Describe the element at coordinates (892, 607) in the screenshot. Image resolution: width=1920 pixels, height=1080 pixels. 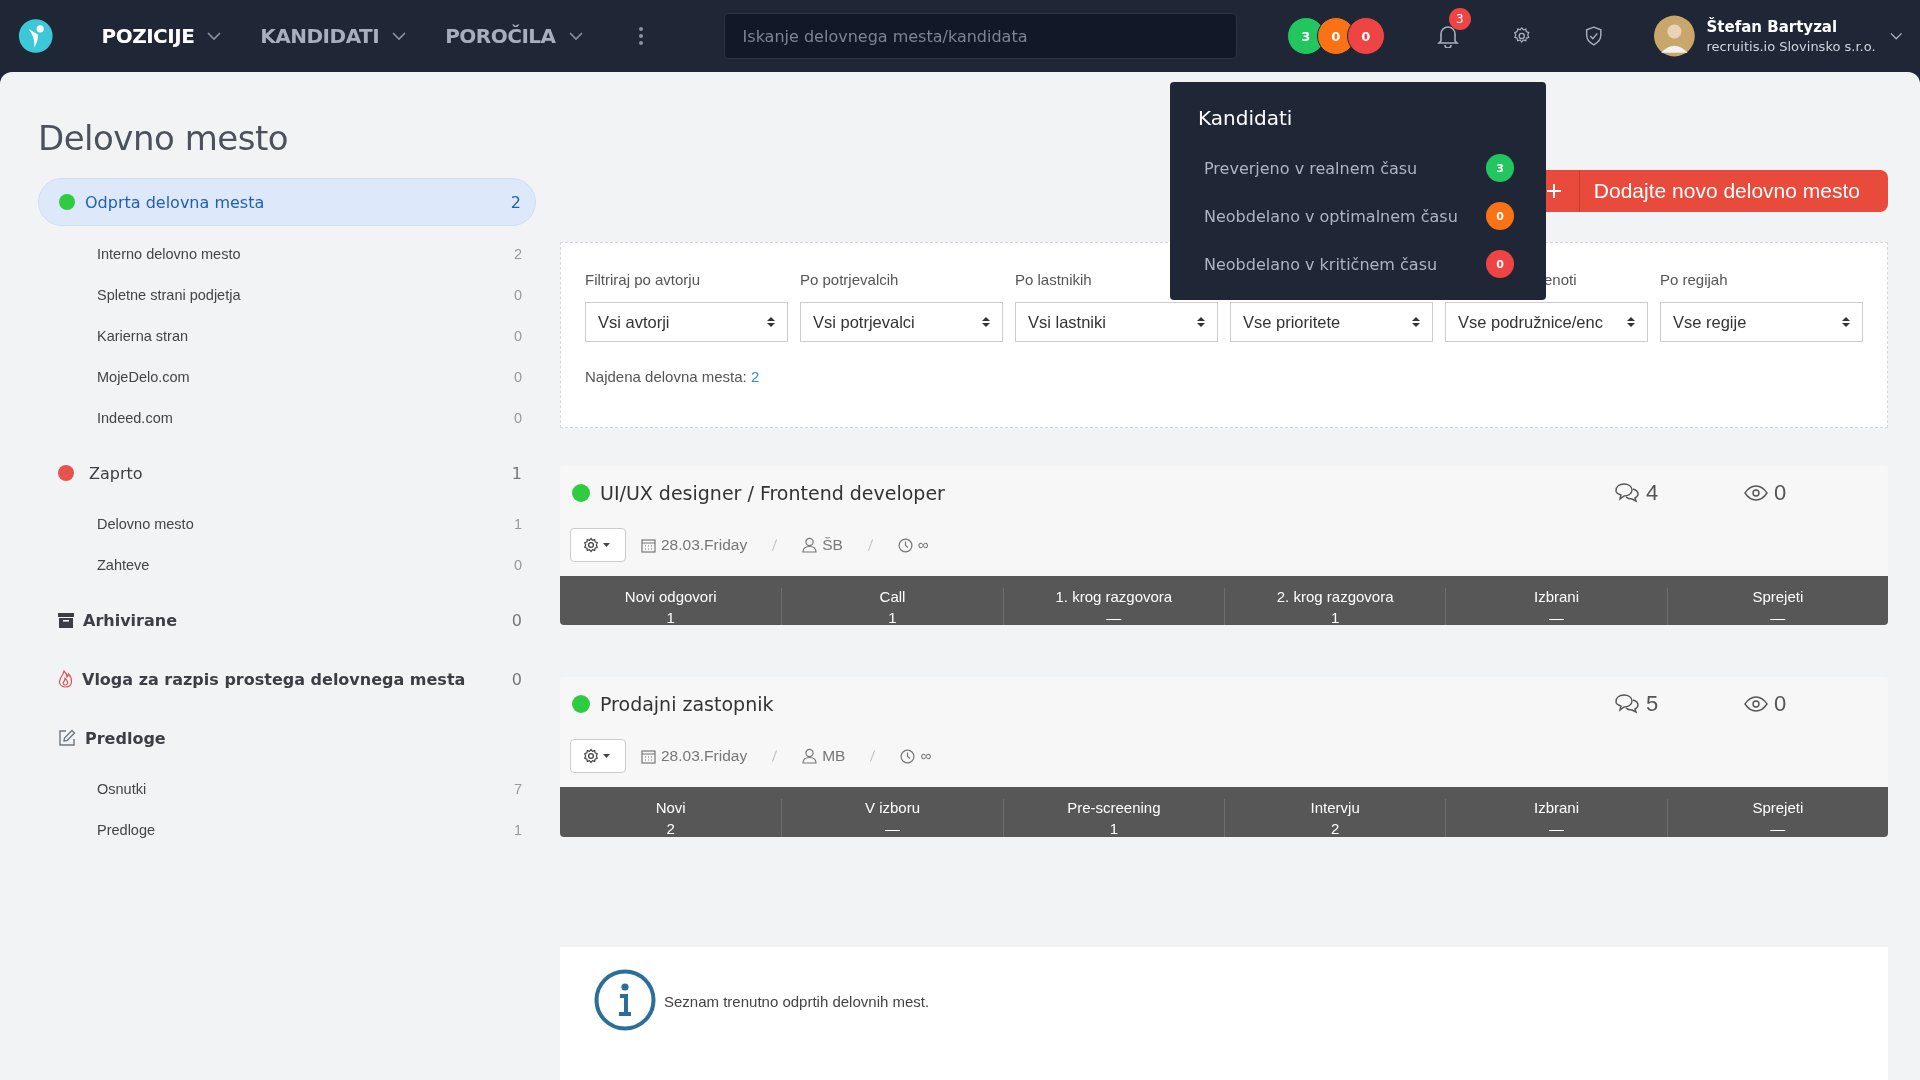
I see `pipeline-stage: Call 1` at that location.